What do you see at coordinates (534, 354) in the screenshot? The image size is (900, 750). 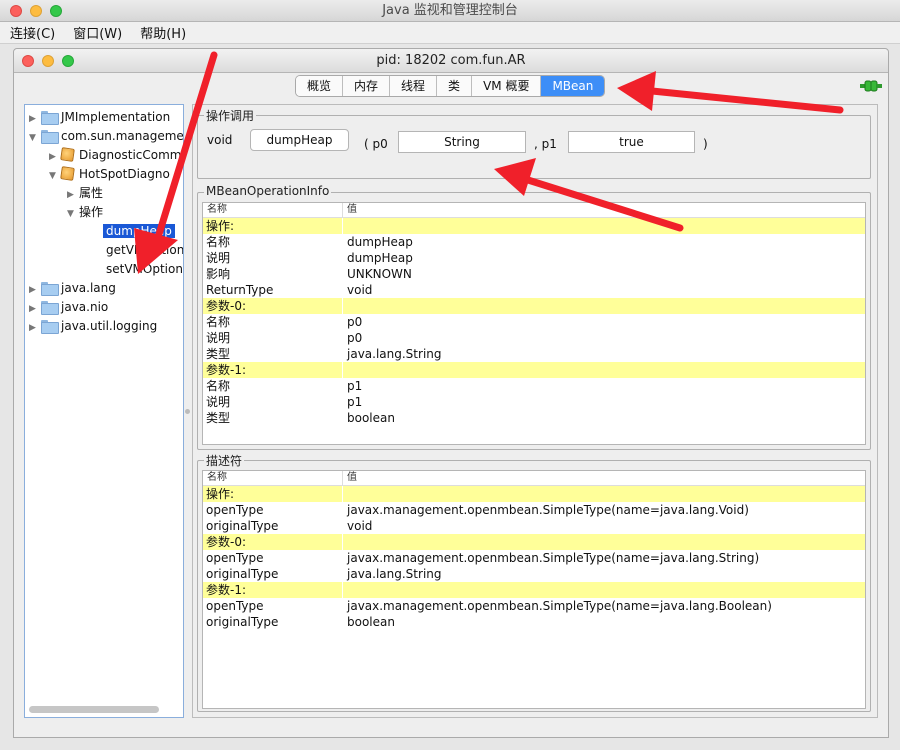 I see `table-row: 类型 java.lang.String` at bounding box center [534, 354].